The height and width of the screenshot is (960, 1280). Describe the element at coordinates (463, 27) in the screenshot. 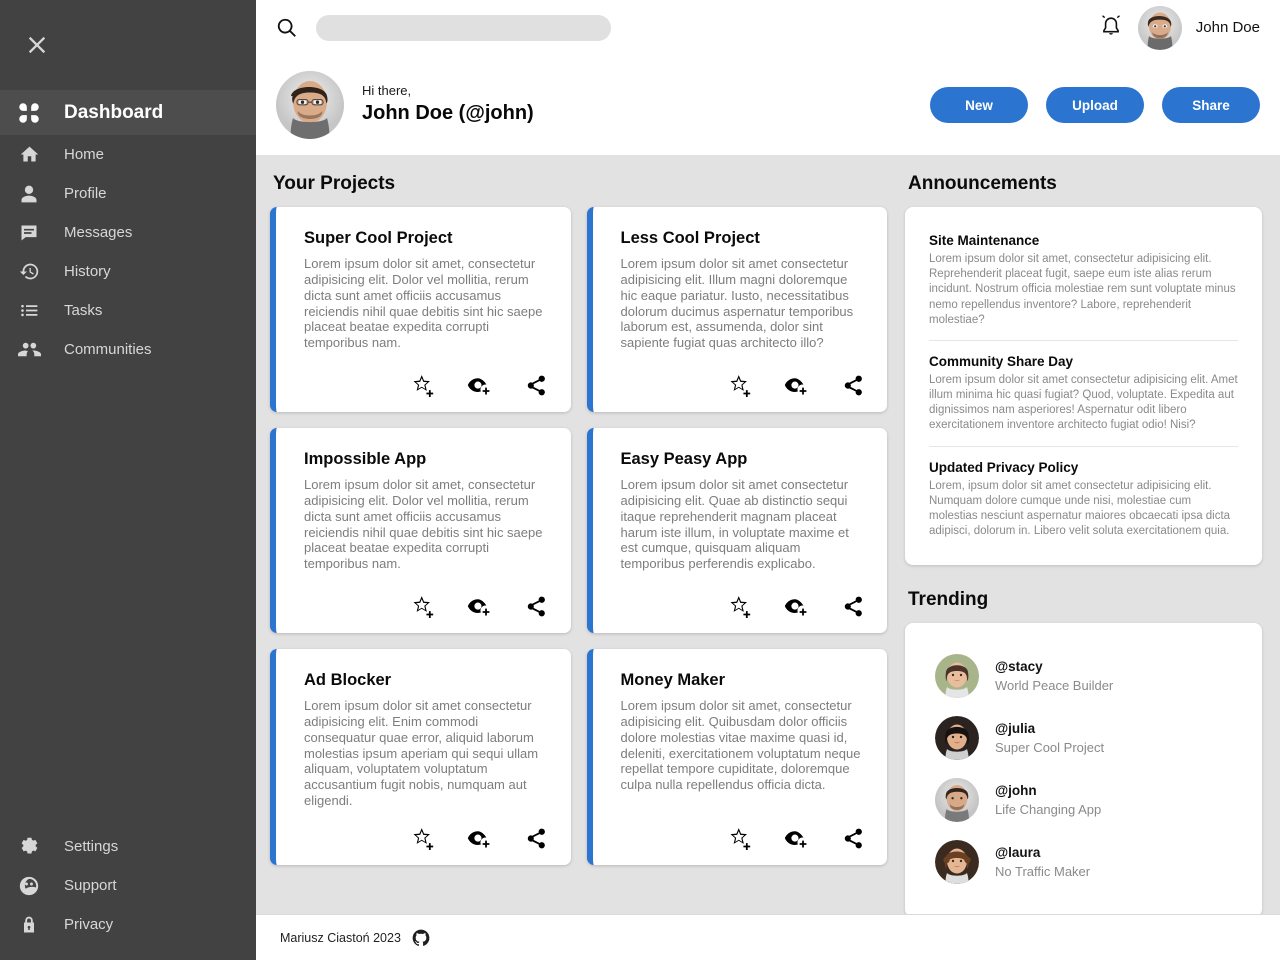

I see `search-input` at that location.